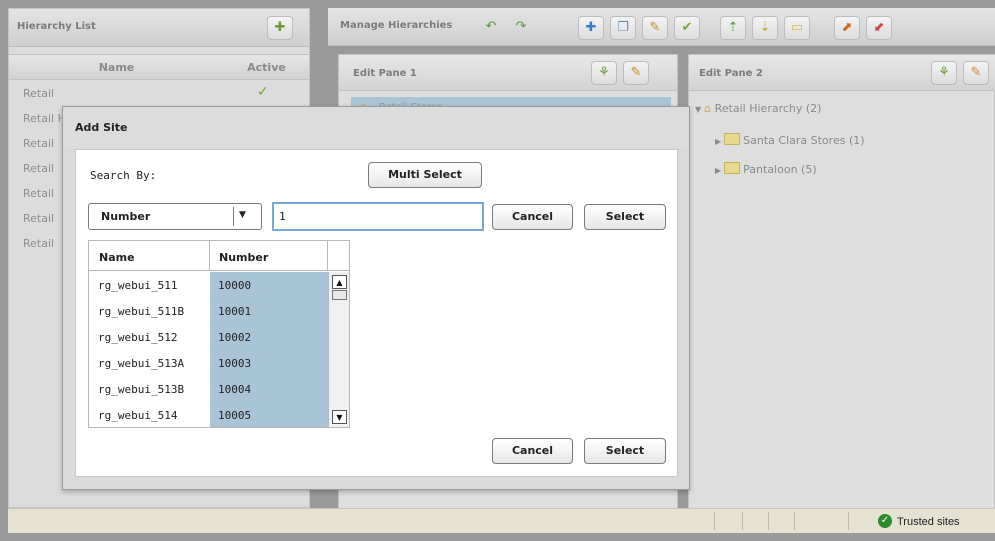  Describe the element at coordinates (758, 108) in the screenshot. I see `tree-node-root: ▼ ⌂ Retail Hierarchy (2)` at that location.